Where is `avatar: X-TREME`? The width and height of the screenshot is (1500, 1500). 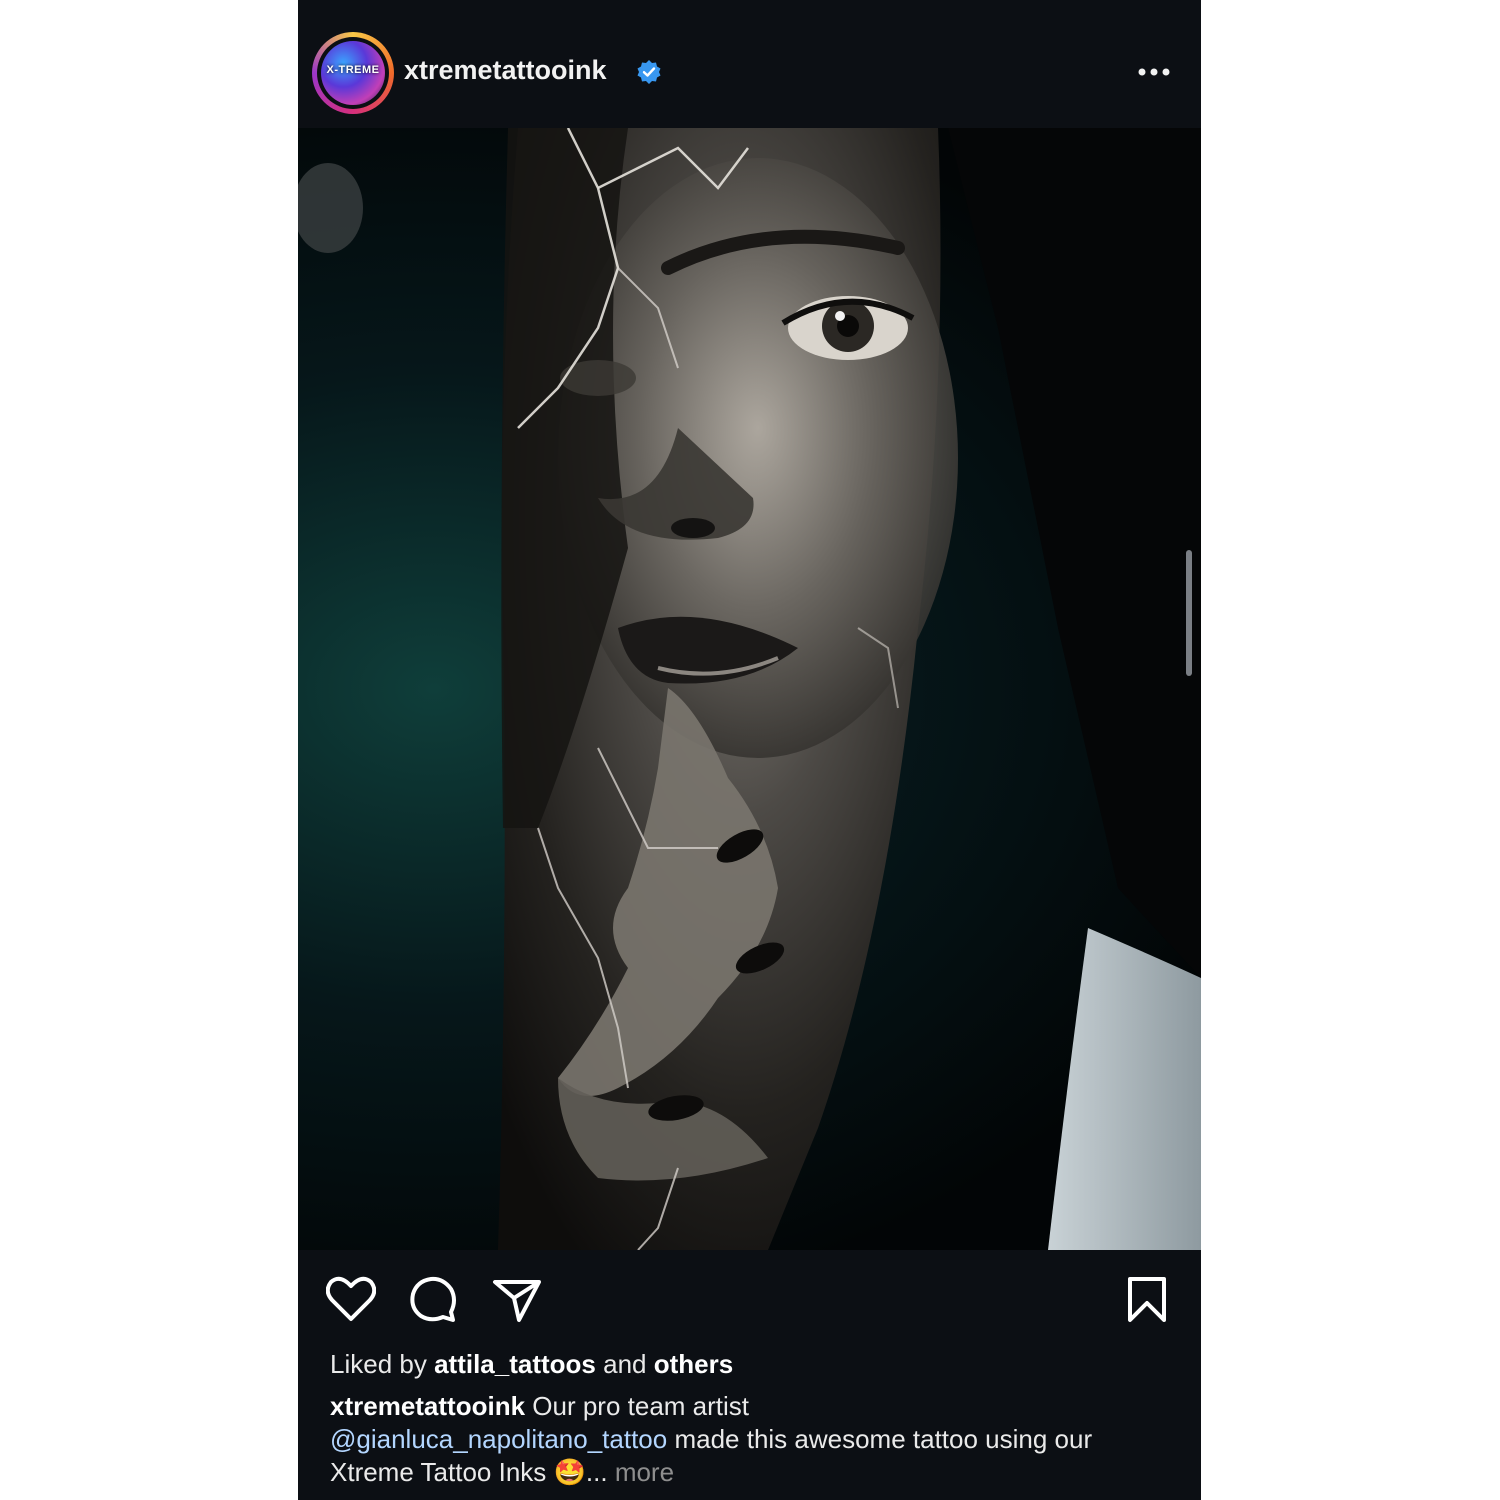 avatar: X-TREME is located at coordinates (353, 73).